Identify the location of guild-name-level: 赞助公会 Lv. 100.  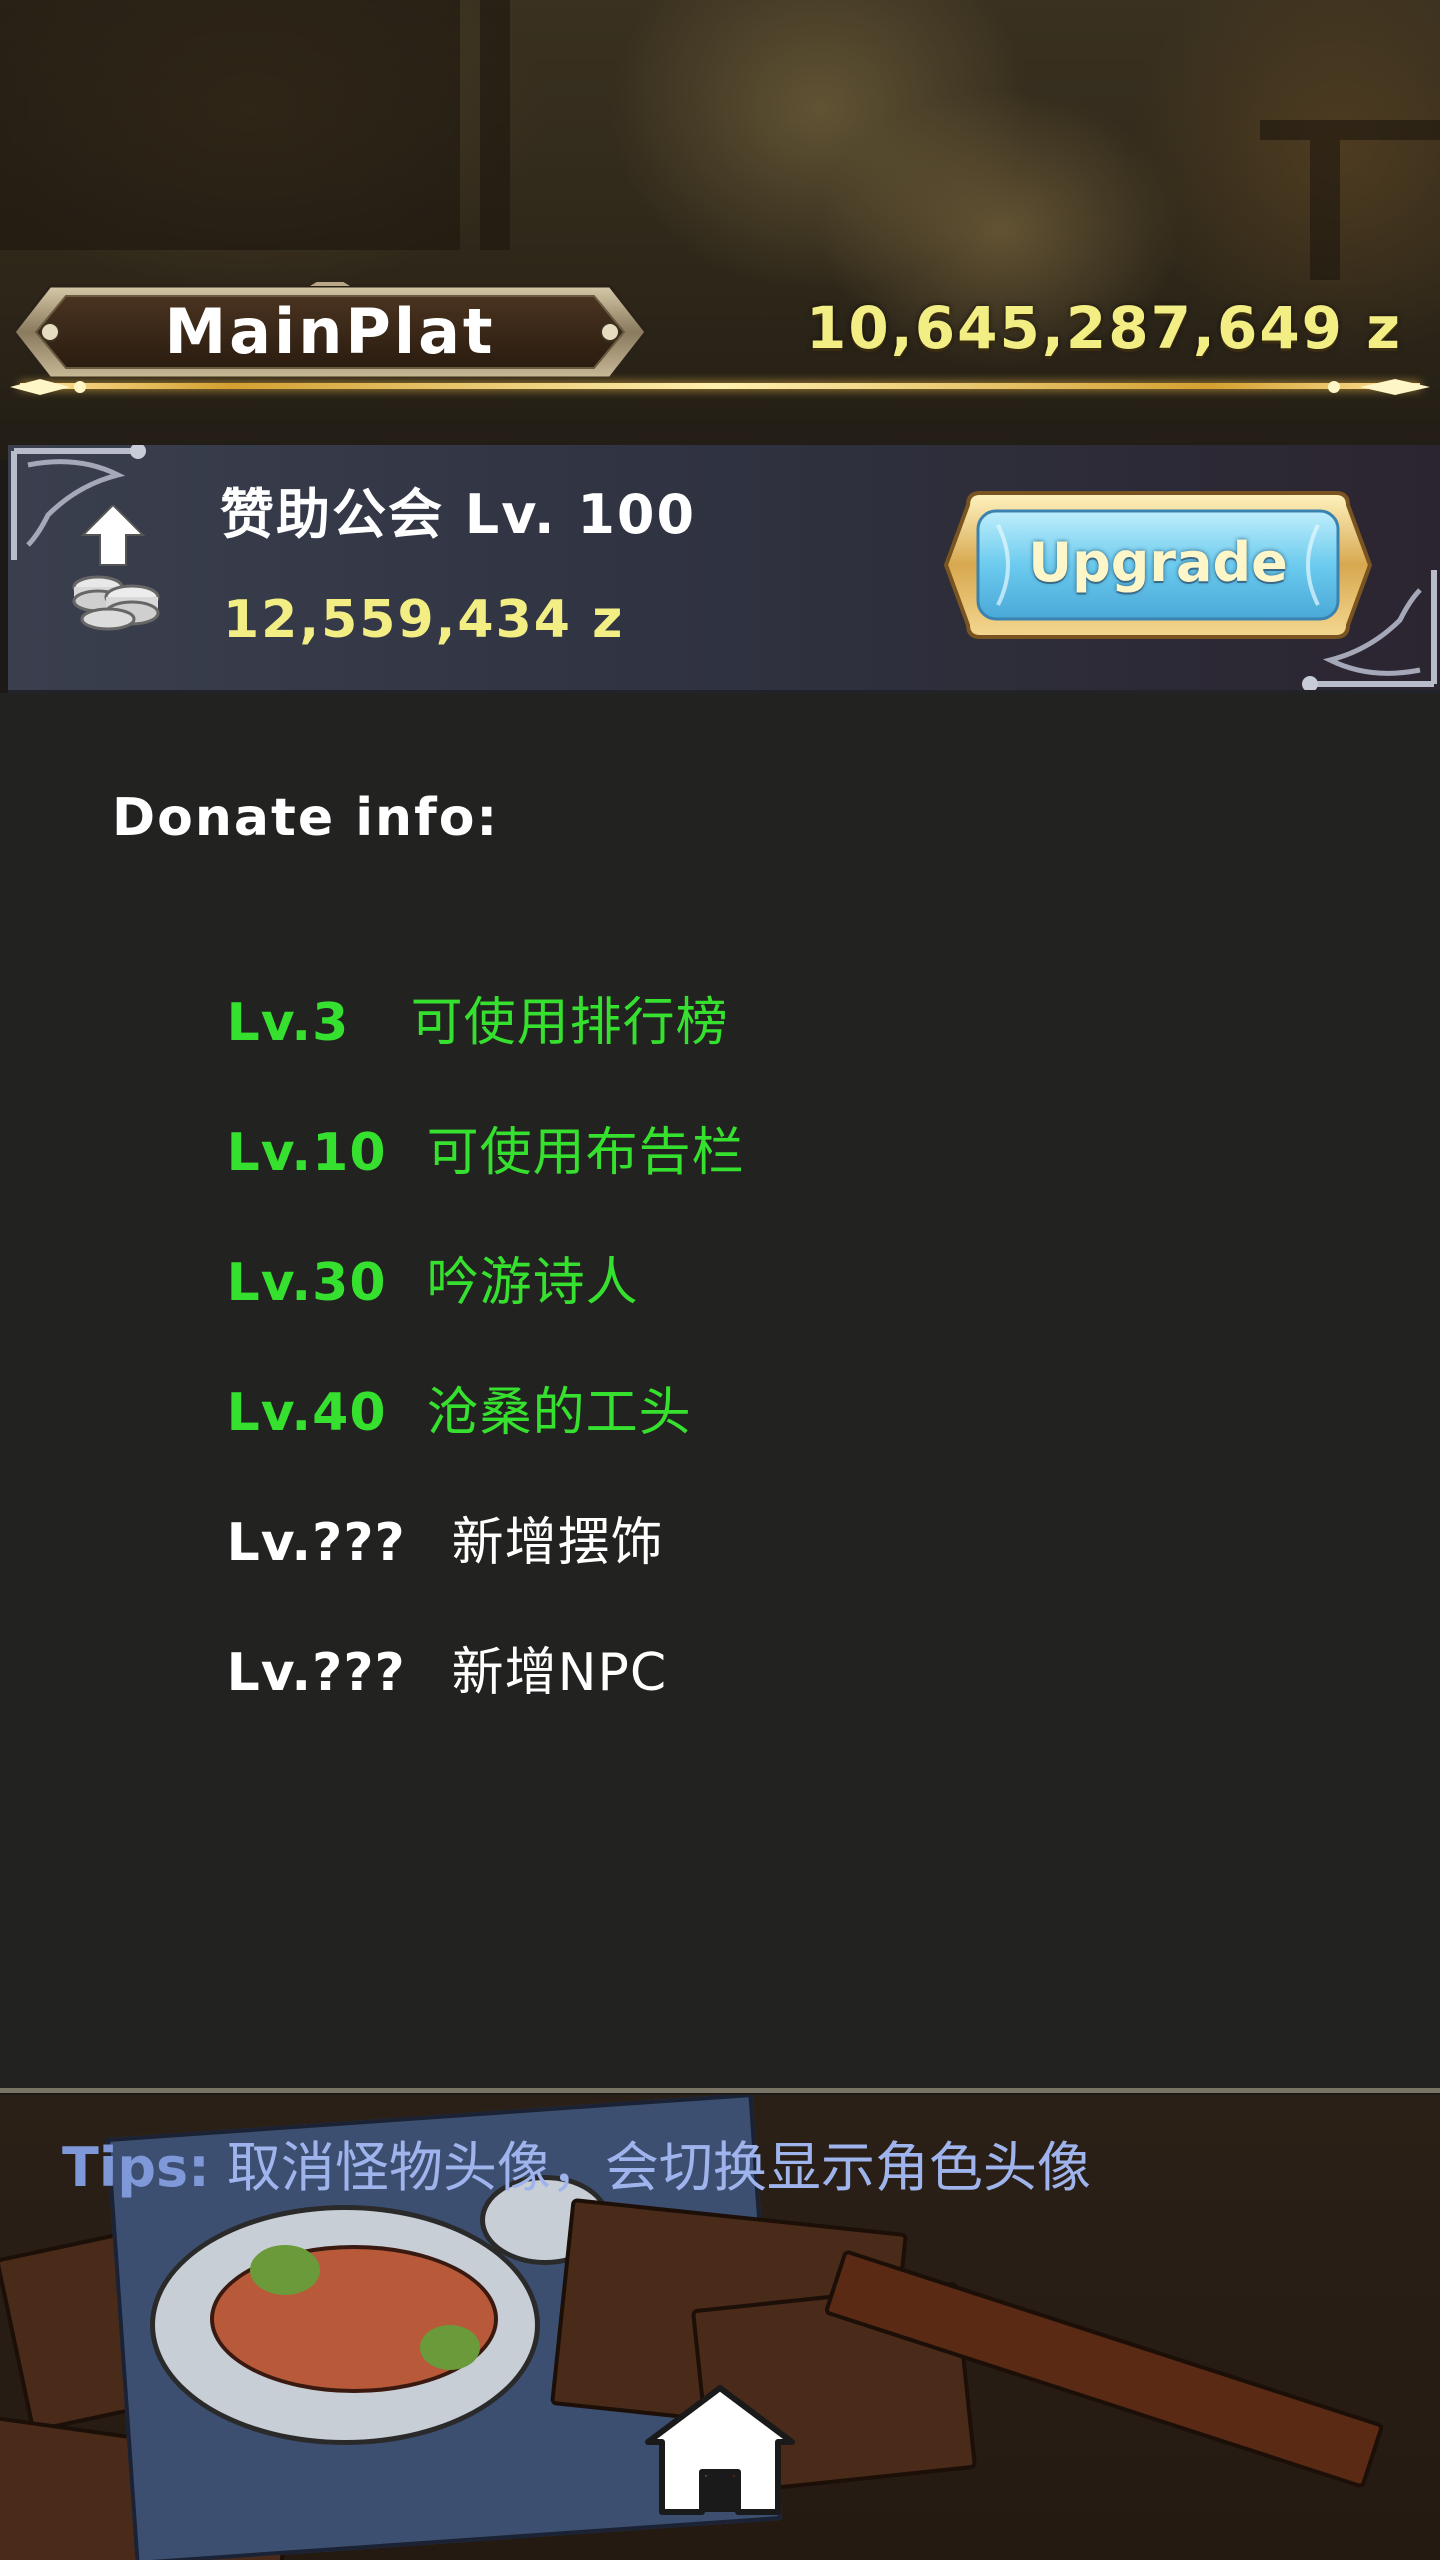
(458, 514).